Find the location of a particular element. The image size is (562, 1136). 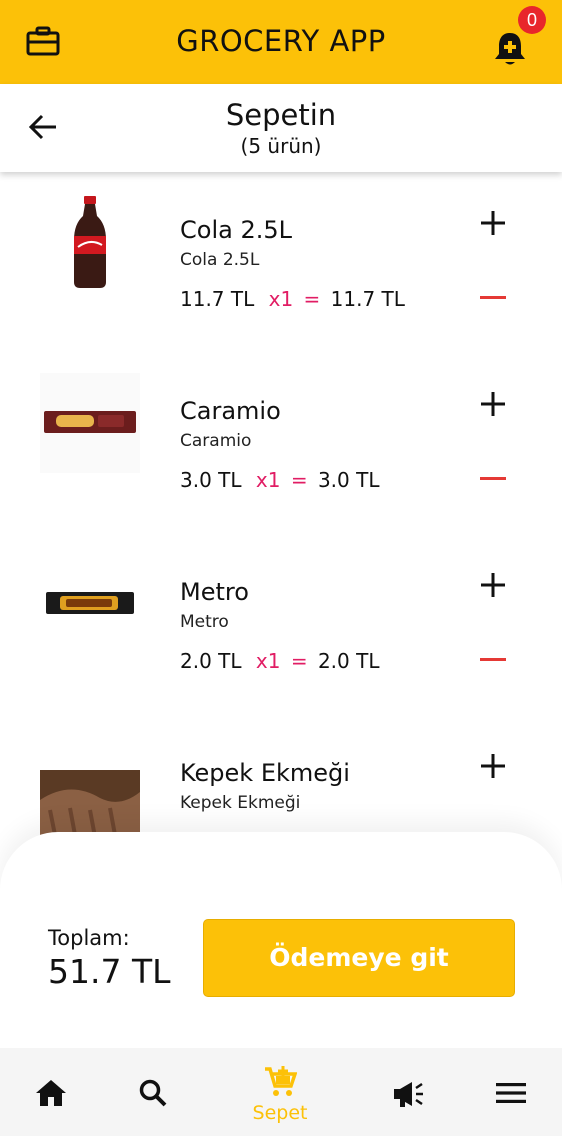

checkout-button: Ödemeye git is located at coordinates (359, 958).